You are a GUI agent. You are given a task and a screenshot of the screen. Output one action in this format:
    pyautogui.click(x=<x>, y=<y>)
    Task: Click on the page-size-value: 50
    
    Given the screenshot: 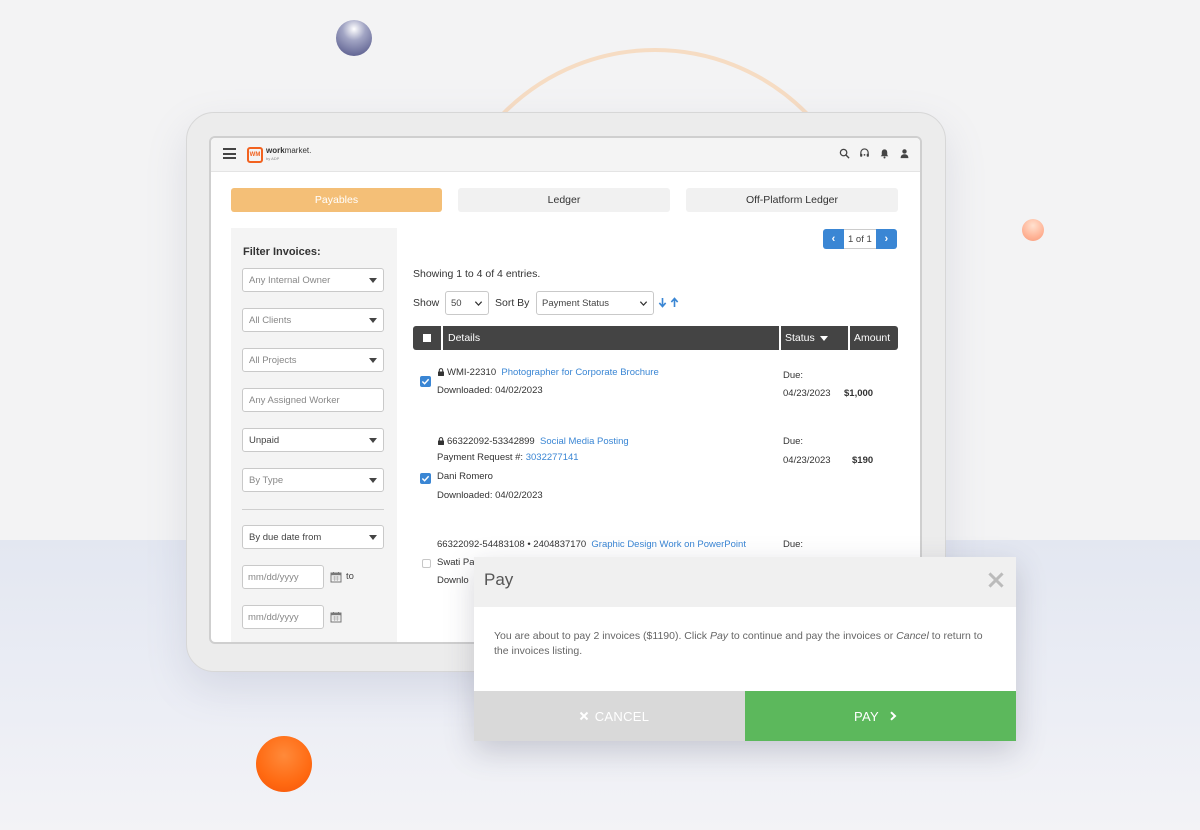 What is the action you would take?
    pyautogui.click(x=456, y=303)
    